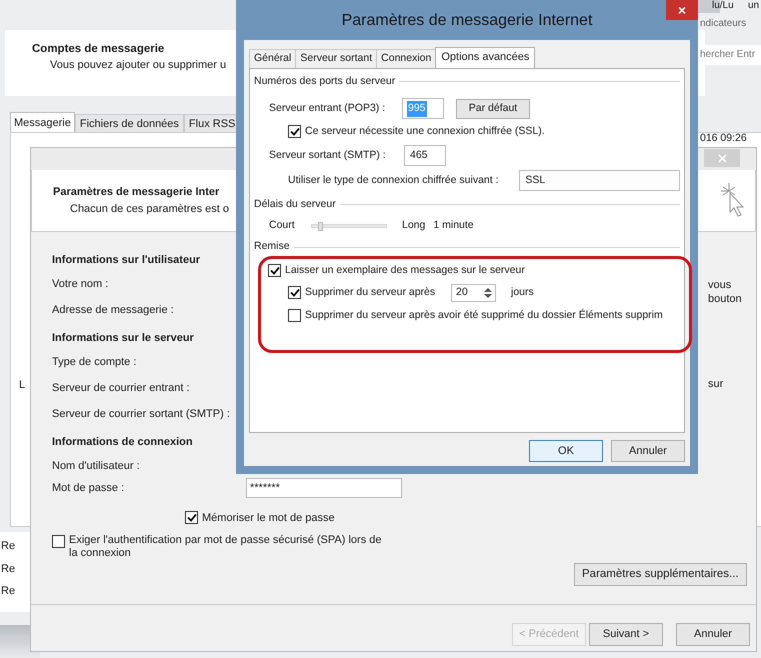 This screenshot has width=761, height=658. Describe the element at coordinates (325, 81) in the screenshot. I see `group-label: Numéros des ports du serveur` at that location.